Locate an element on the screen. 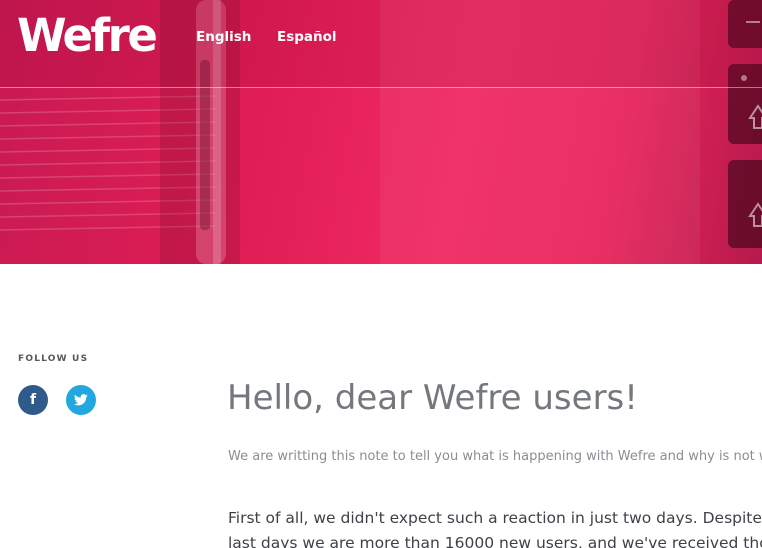 This screenshot has height=548, width=762. header-divider is located at coordinates (381, 87).